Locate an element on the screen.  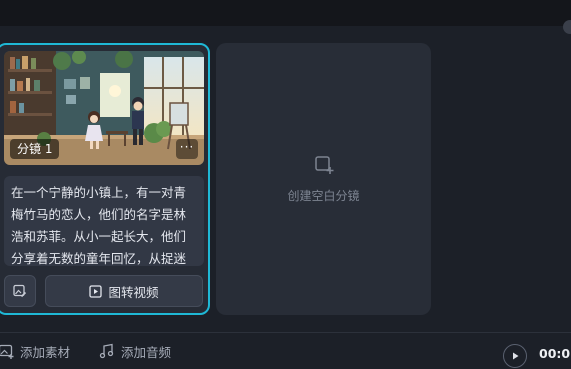
add-audio-label: 添加音频 is located at coordinates (146, 352).